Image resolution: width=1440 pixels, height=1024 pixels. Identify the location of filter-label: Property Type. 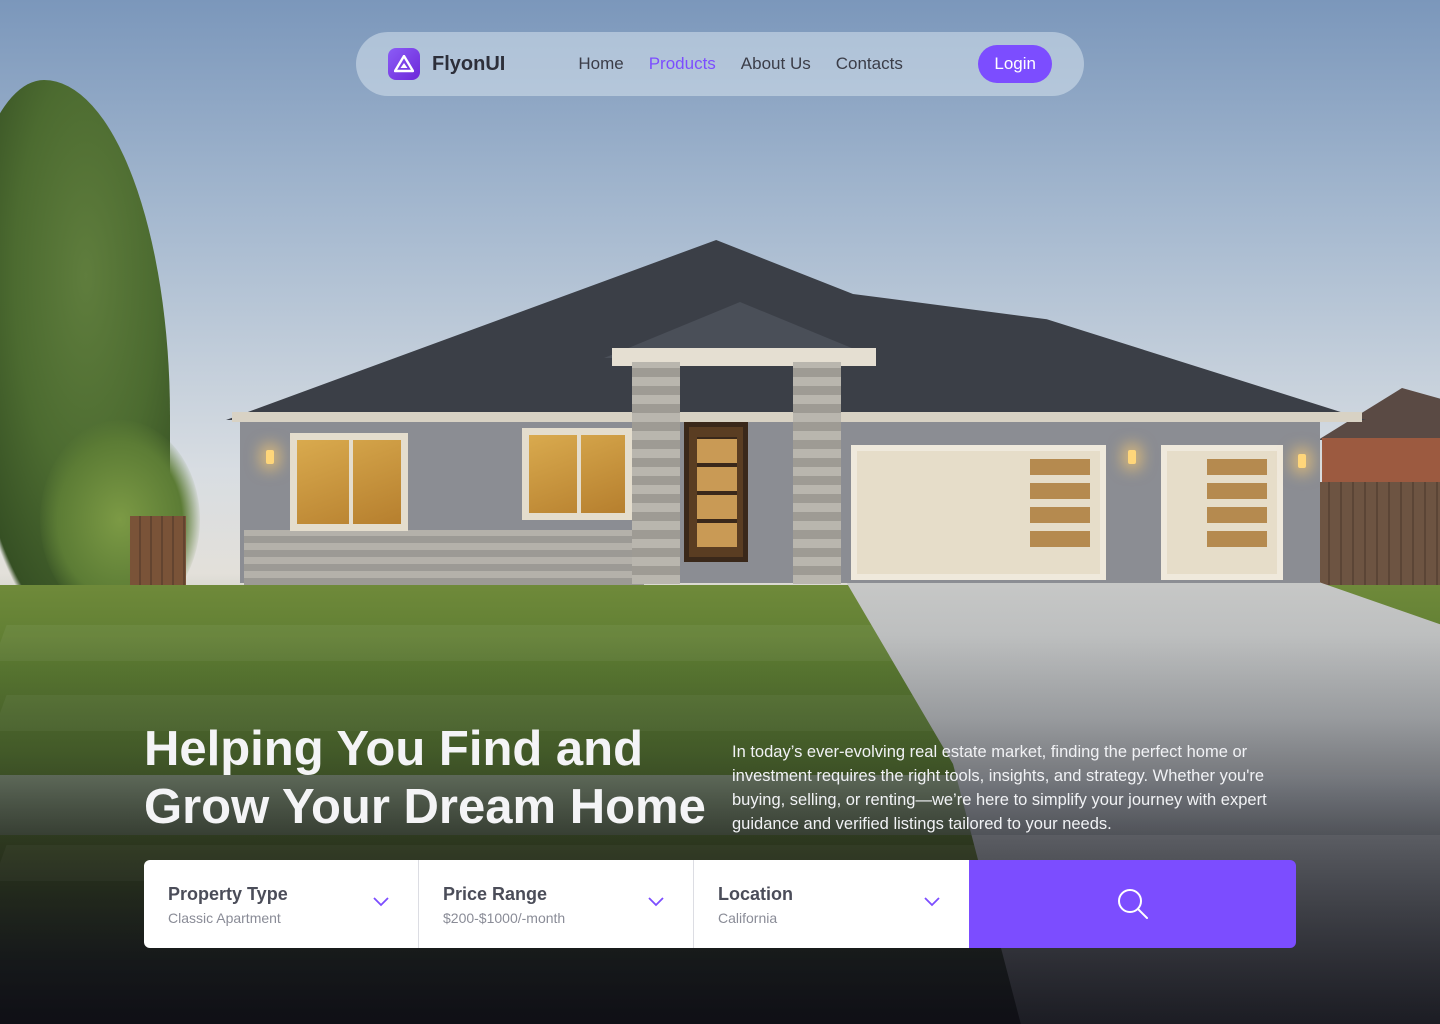
(228, 894).